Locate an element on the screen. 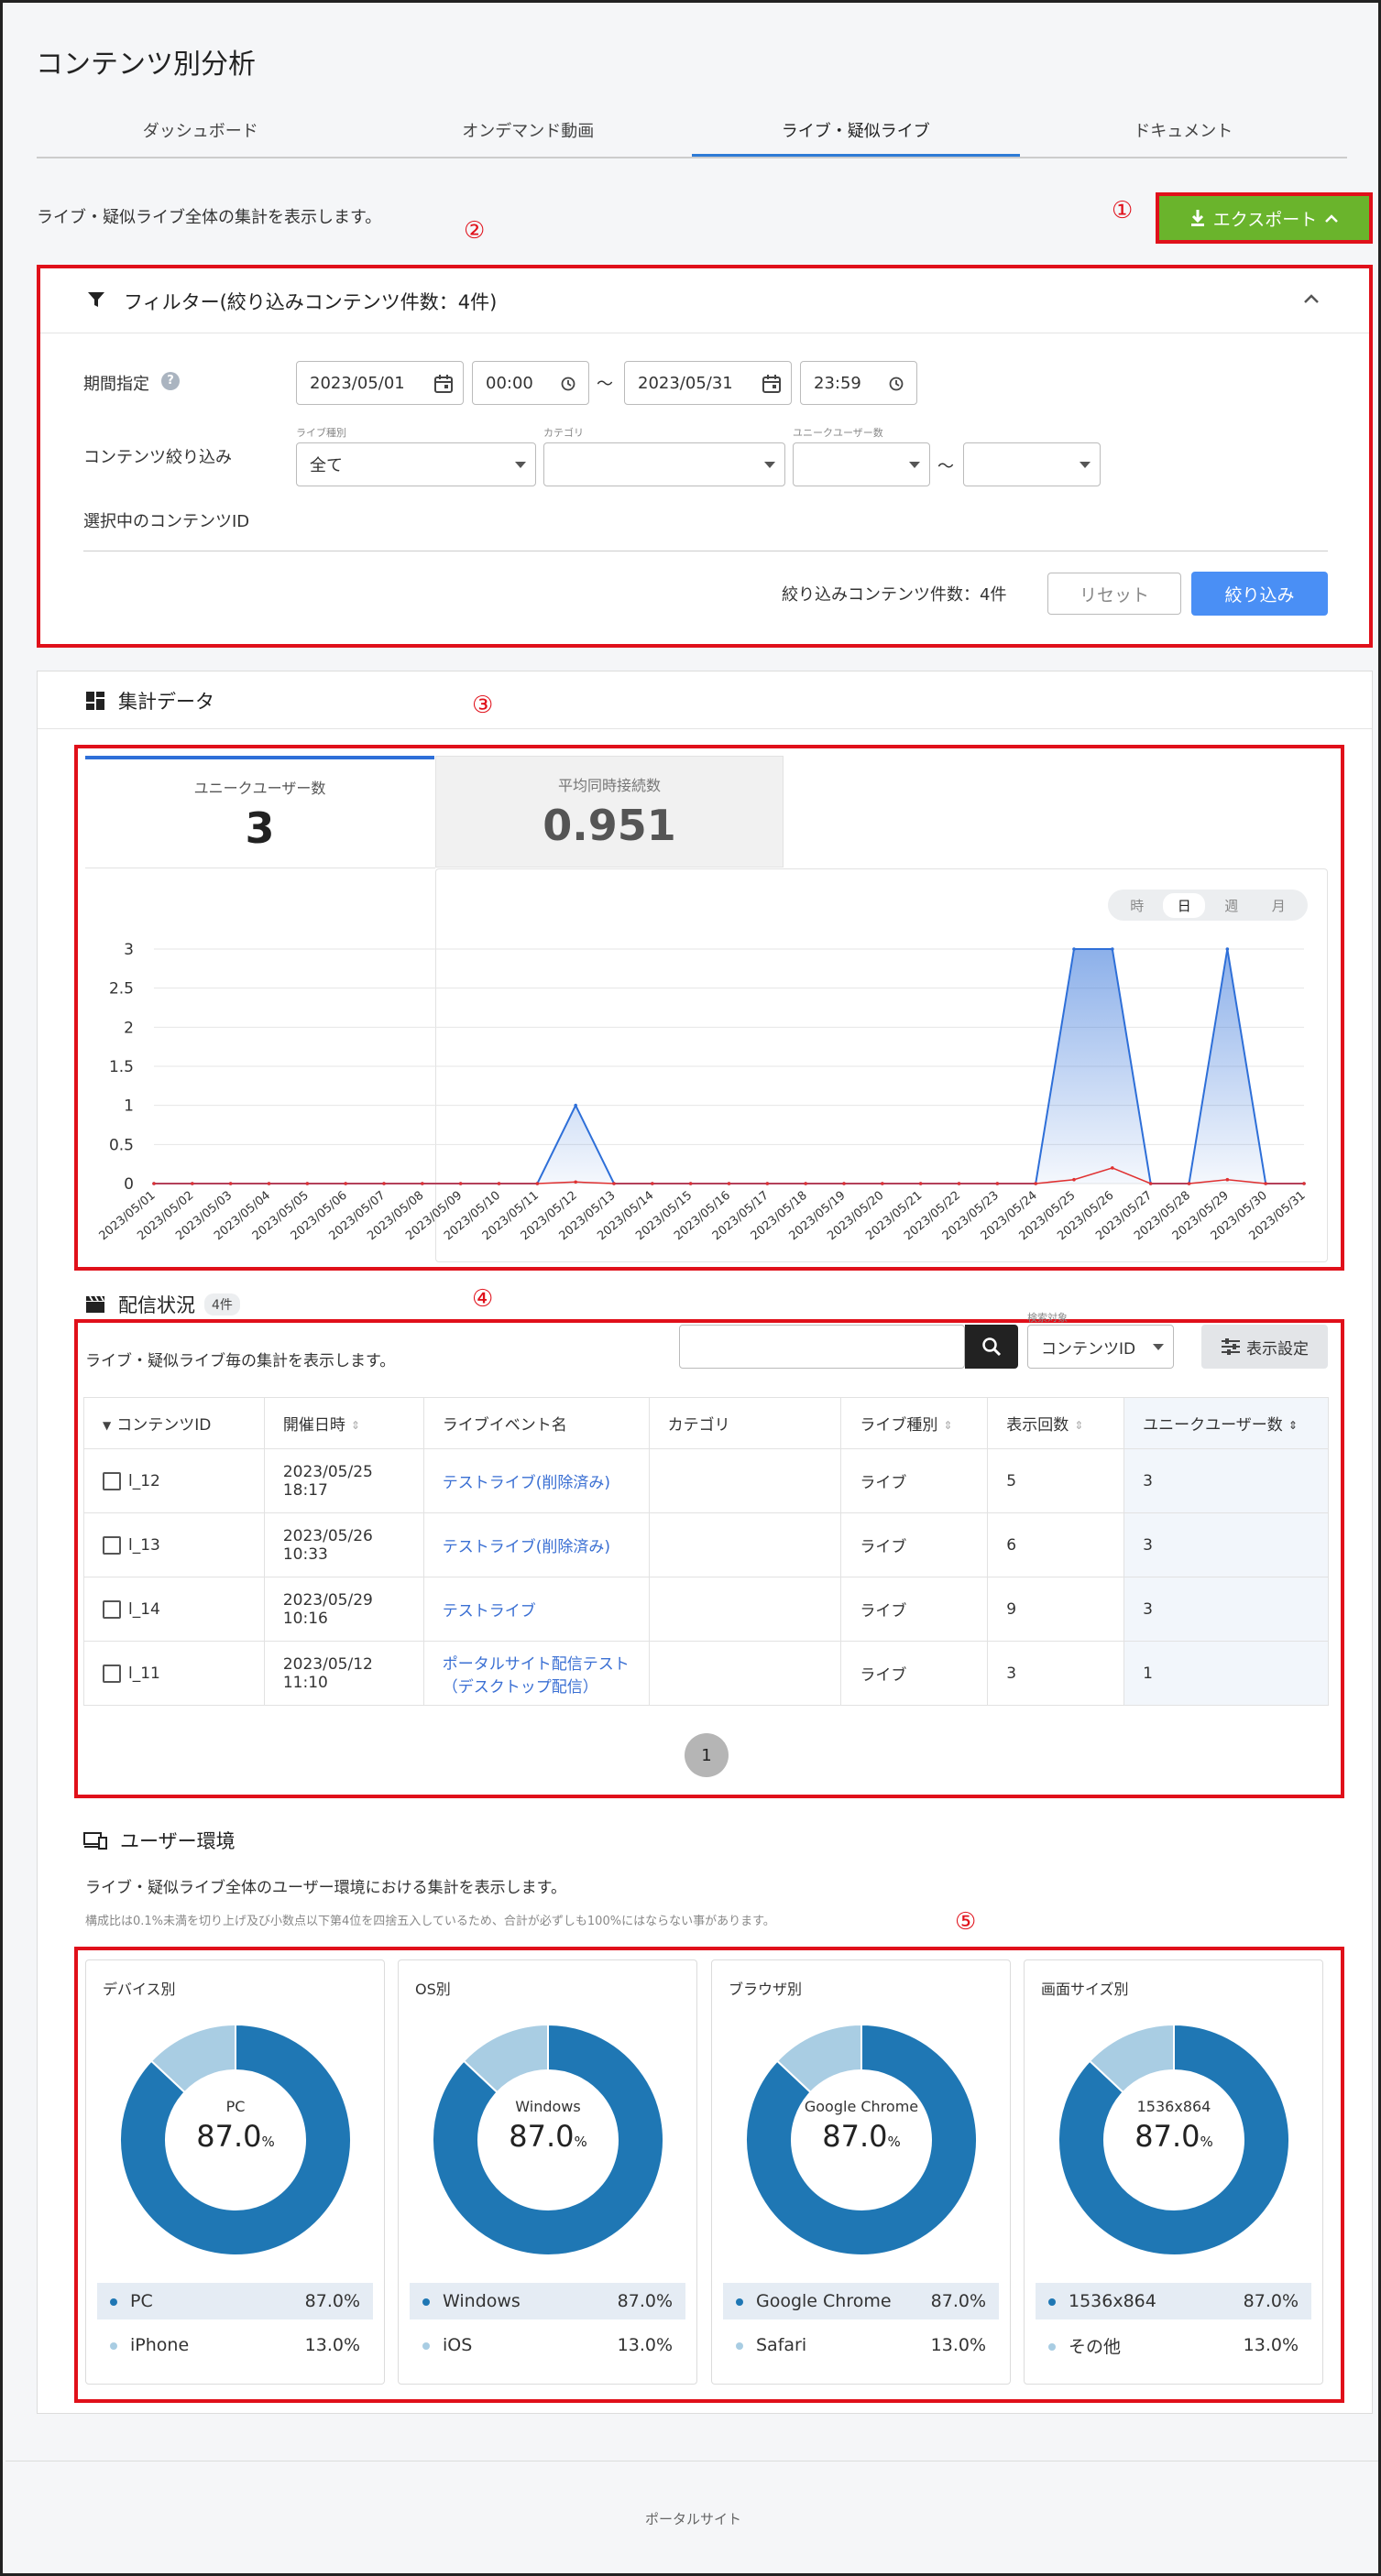 Image resolution: width=1381 pixels, height=2576 pixels. cell-unique-users: 1 is located at coordinates (1226, 1674).